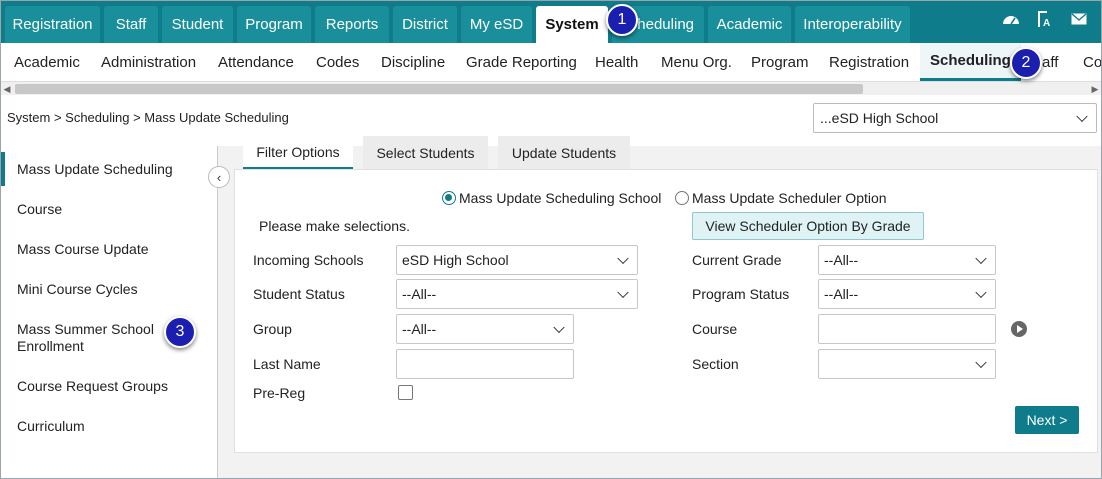 The width and height of the screenshot is (1102, 479). Describe the element at coordinates (1026, 63) in the screenshot. I see `step-badge-2: 2` at that location.